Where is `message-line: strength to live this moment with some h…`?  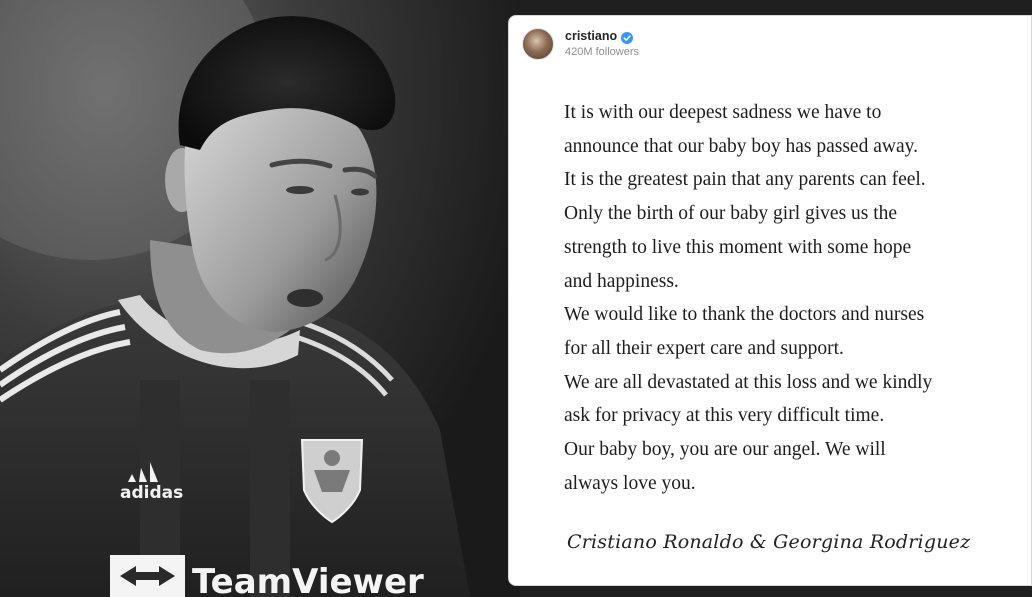 message-line: strength to live this moment with some h… is located at coordinates (738, 247).